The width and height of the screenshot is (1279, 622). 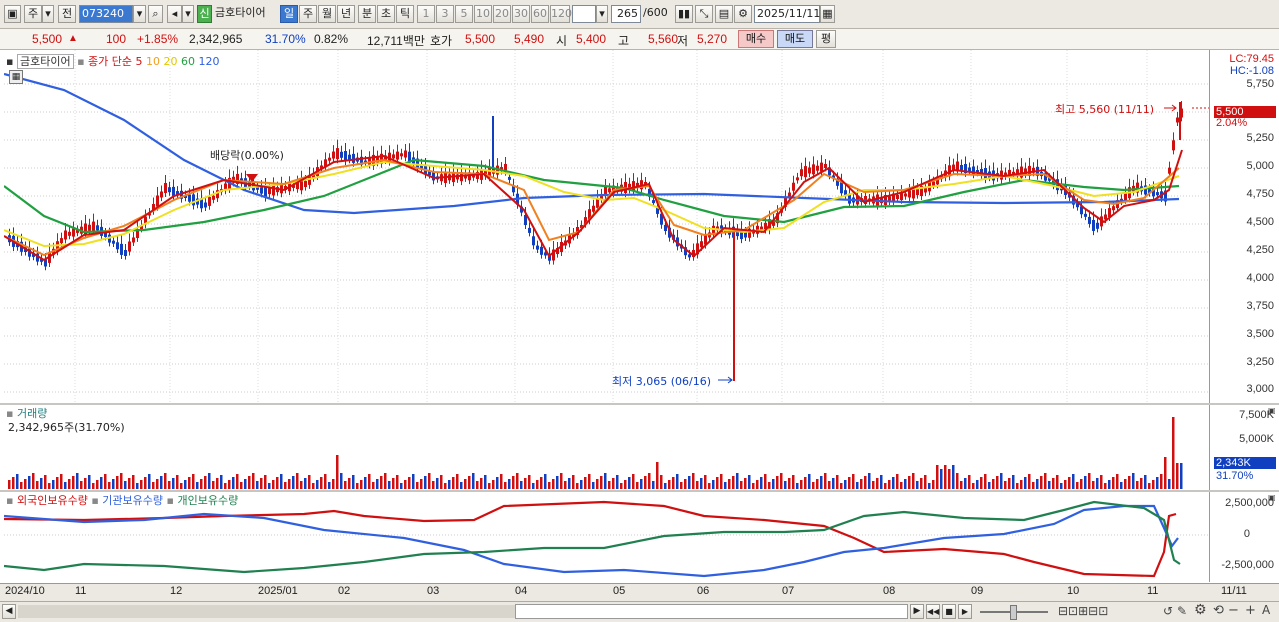 What do you see at coordinates (1266, 610) in the screenshot?
I see `font-size-icon: A` at bounding box center [1266, 610].